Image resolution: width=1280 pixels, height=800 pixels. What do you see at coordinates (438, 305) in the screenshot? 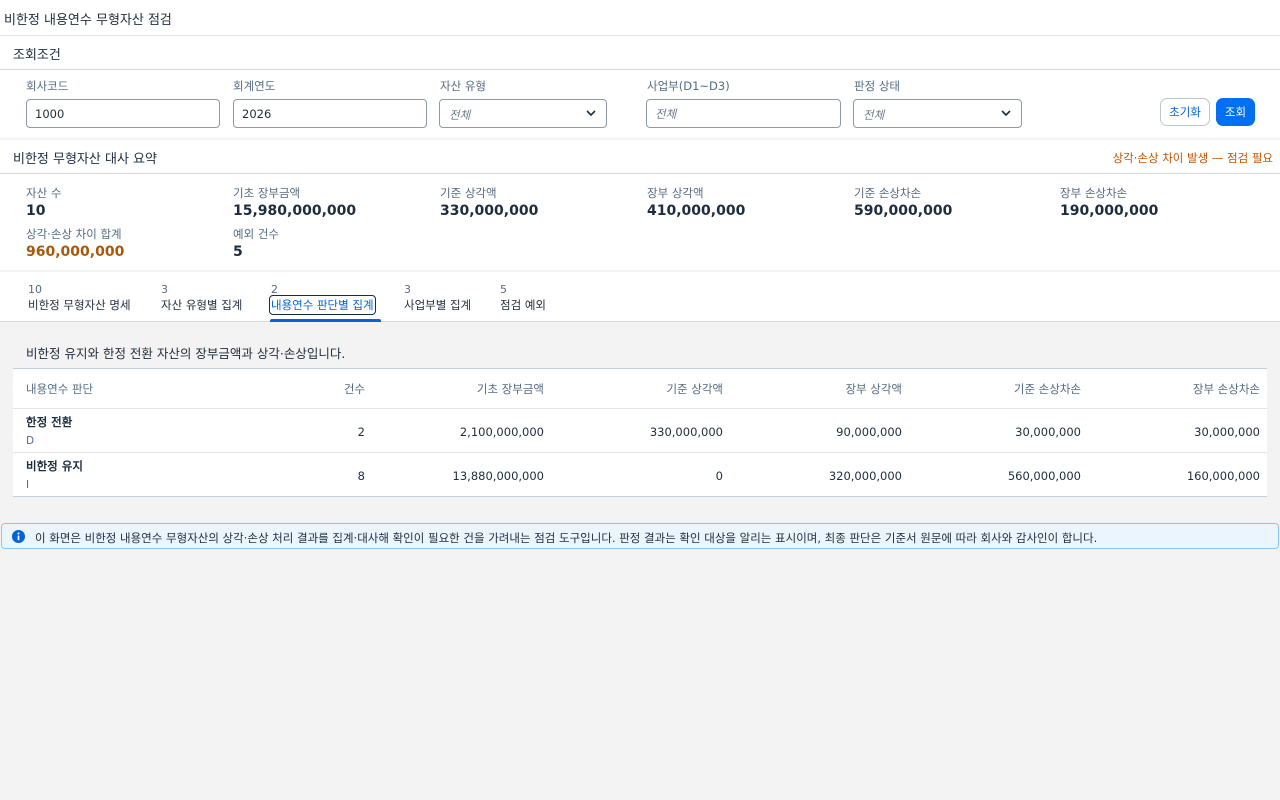
I see `tab-label: 사업부별 집계` at bounding box center [438, 305].